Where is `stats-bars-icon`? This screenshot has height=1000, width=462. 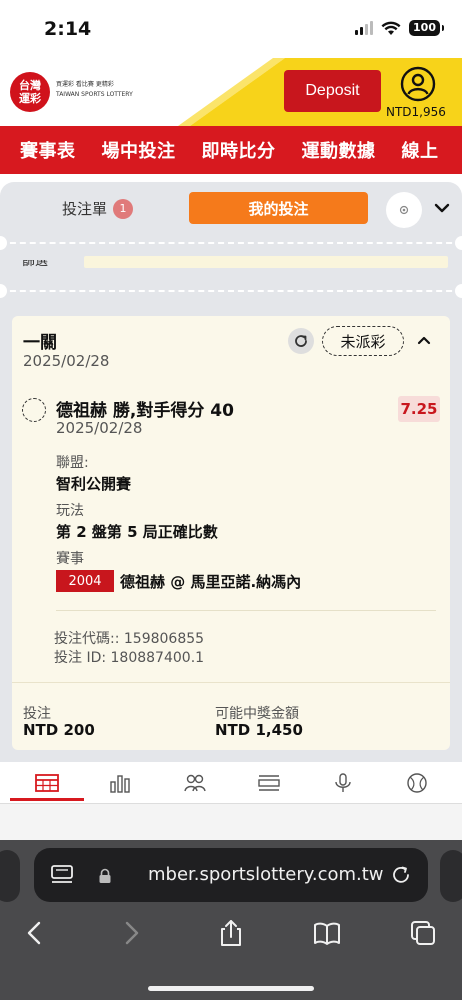
stats-bars-icon is located at coordinates (120, 783).